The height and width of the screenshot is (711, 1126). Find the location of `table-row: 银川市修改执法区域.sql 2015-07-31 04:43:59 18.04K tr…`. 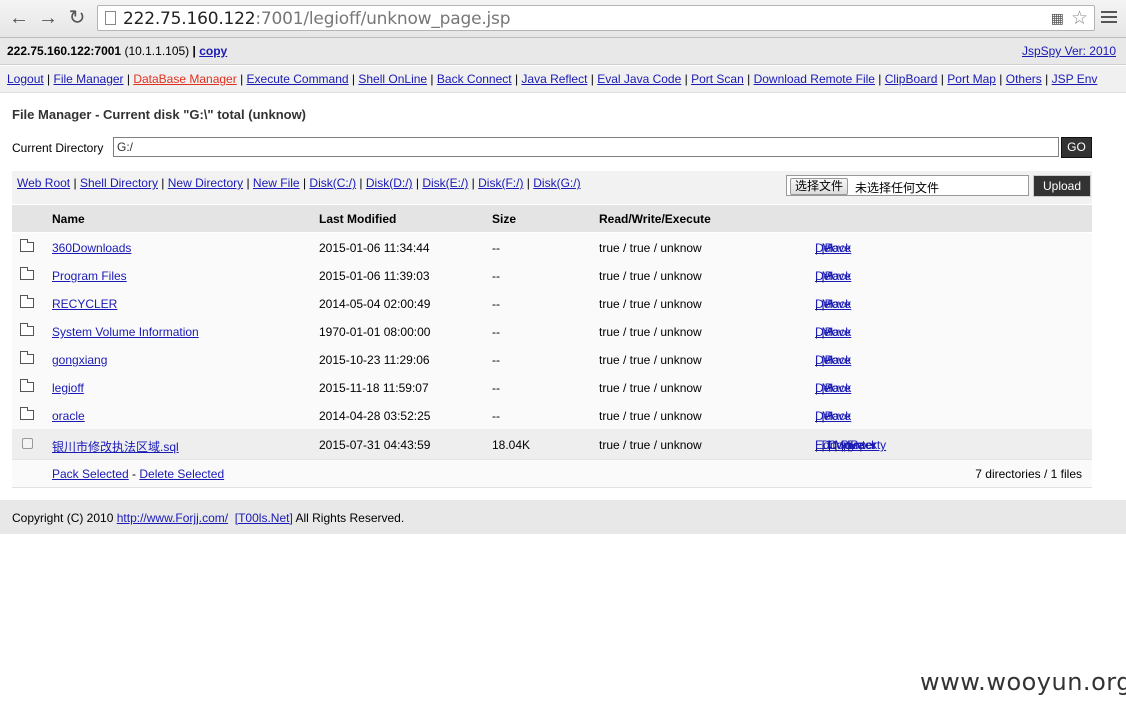

table-row: 银川市修改执法区域.sql 2015-07-31 04:43:59 18.04K tr… is located at coordinates (552, 444).